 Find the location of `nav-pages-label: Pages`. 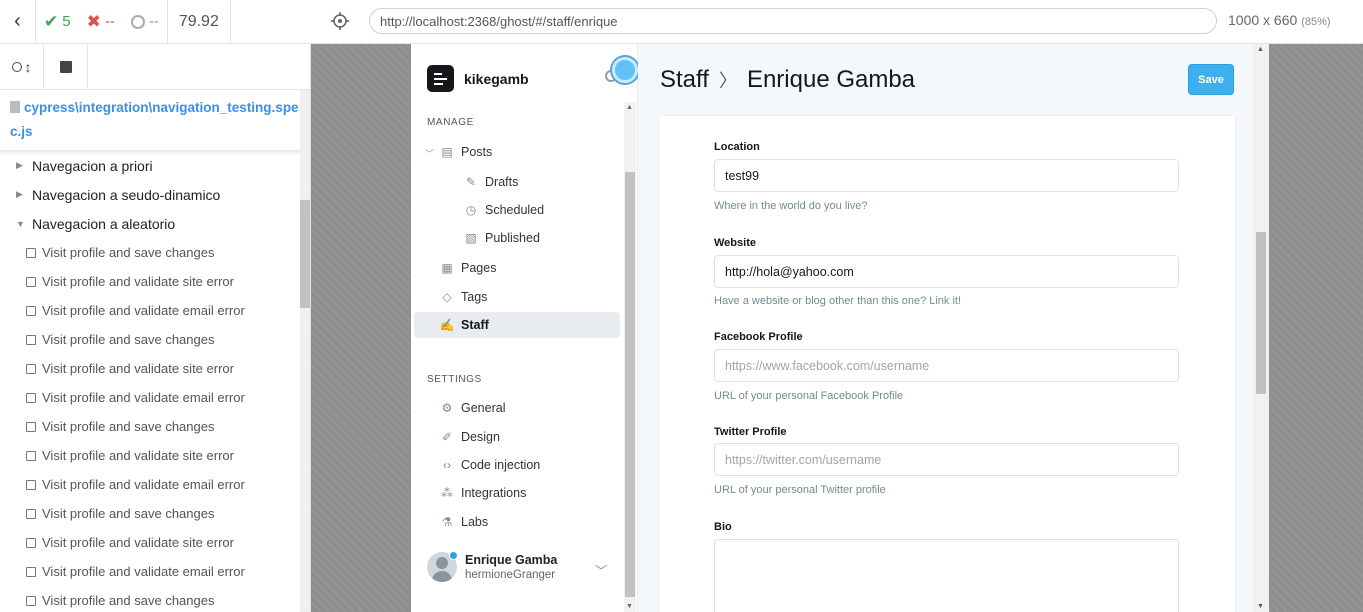

nav-pages-label: Pages is located at coordinates (479, 268).